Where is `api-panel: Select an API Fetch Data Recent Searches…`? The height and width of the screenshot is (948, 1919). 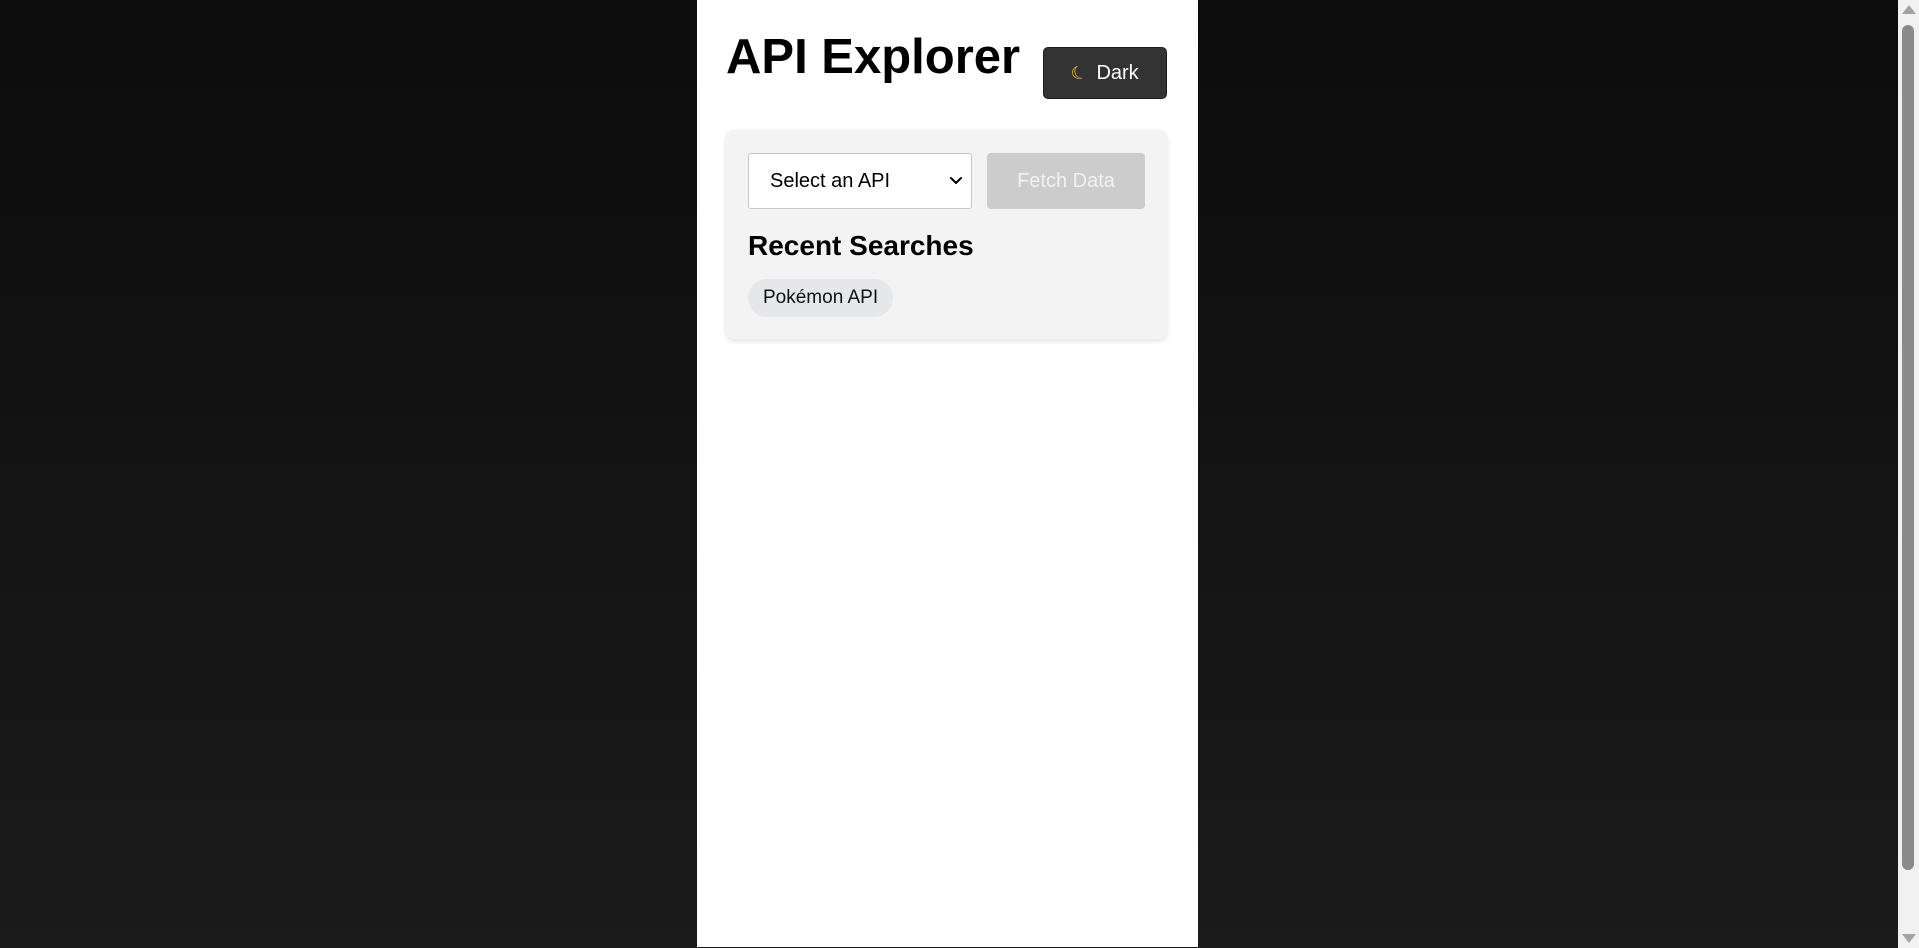
api-panel: Select an API Fetch Data Recent Searches… is located at coordinates (946, 234).